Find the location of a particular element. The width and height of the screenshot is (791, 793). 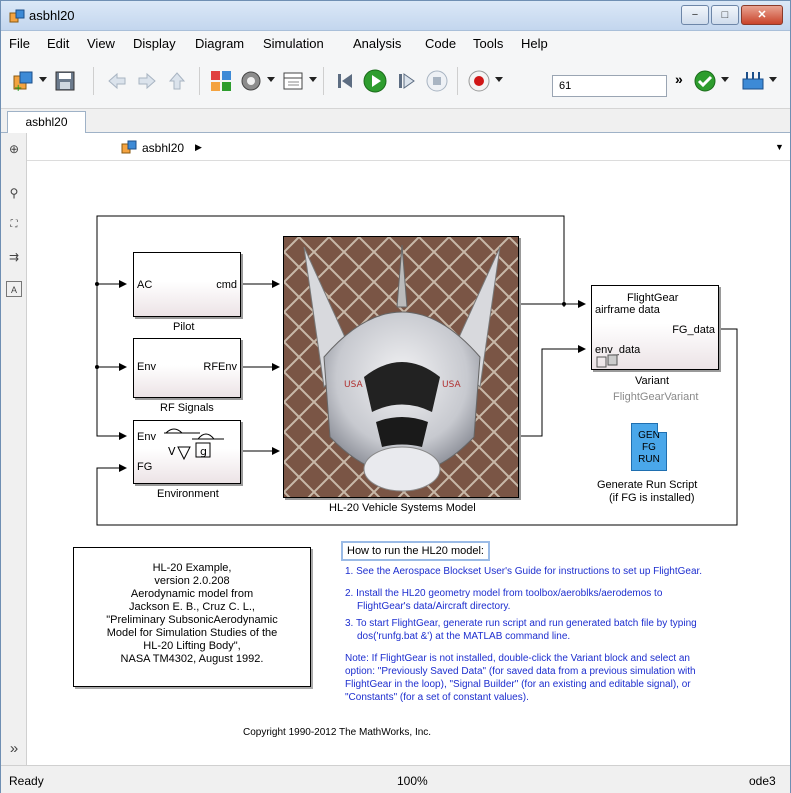

arrow-icon: ⇉ is located at coordinates (14, 257).